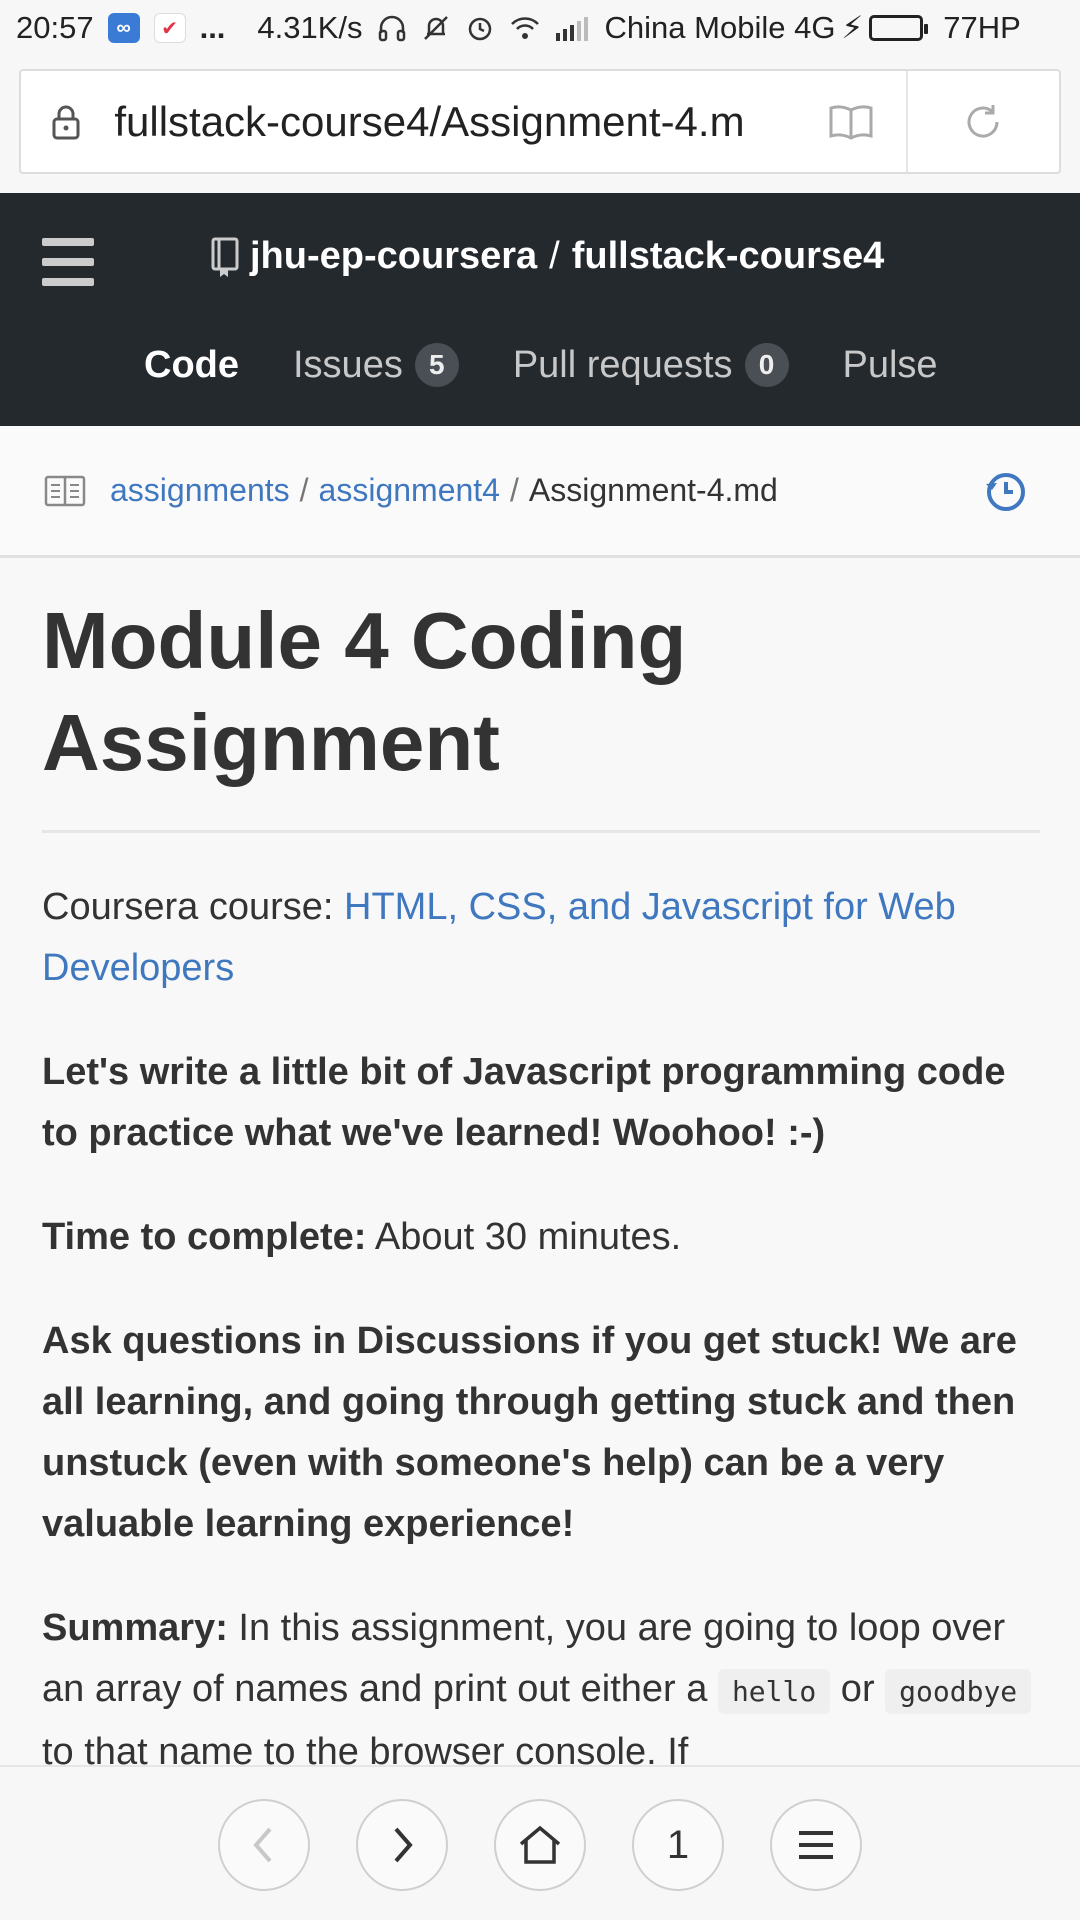 The image size is (1080, 1920). I want to click on reload-icon, so click(982, 121).